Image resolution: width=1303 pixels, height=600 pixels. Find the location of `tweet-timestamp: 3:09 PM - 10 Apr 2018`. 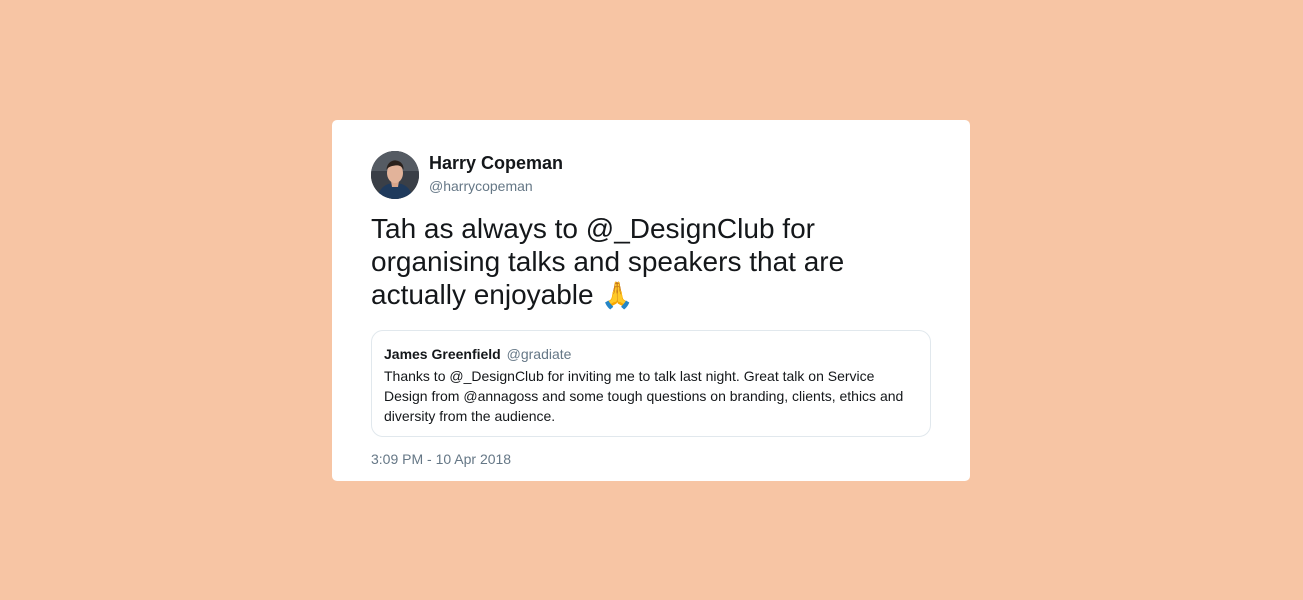

tweet-timestamp: 3:09 PM - 10 Apr 2018 is located at coordinates (441, 459).